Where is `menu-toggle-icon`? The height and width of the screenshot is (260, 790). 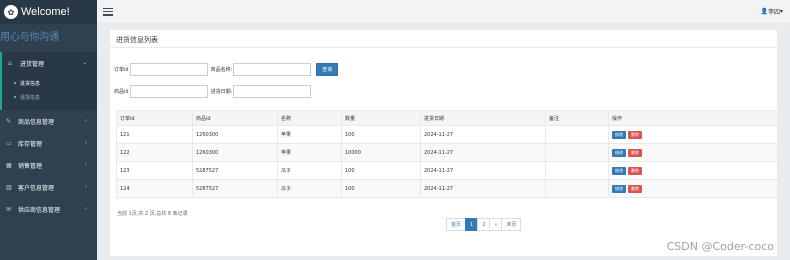
menu-toggle-icon is located at coordinates (108, 11).